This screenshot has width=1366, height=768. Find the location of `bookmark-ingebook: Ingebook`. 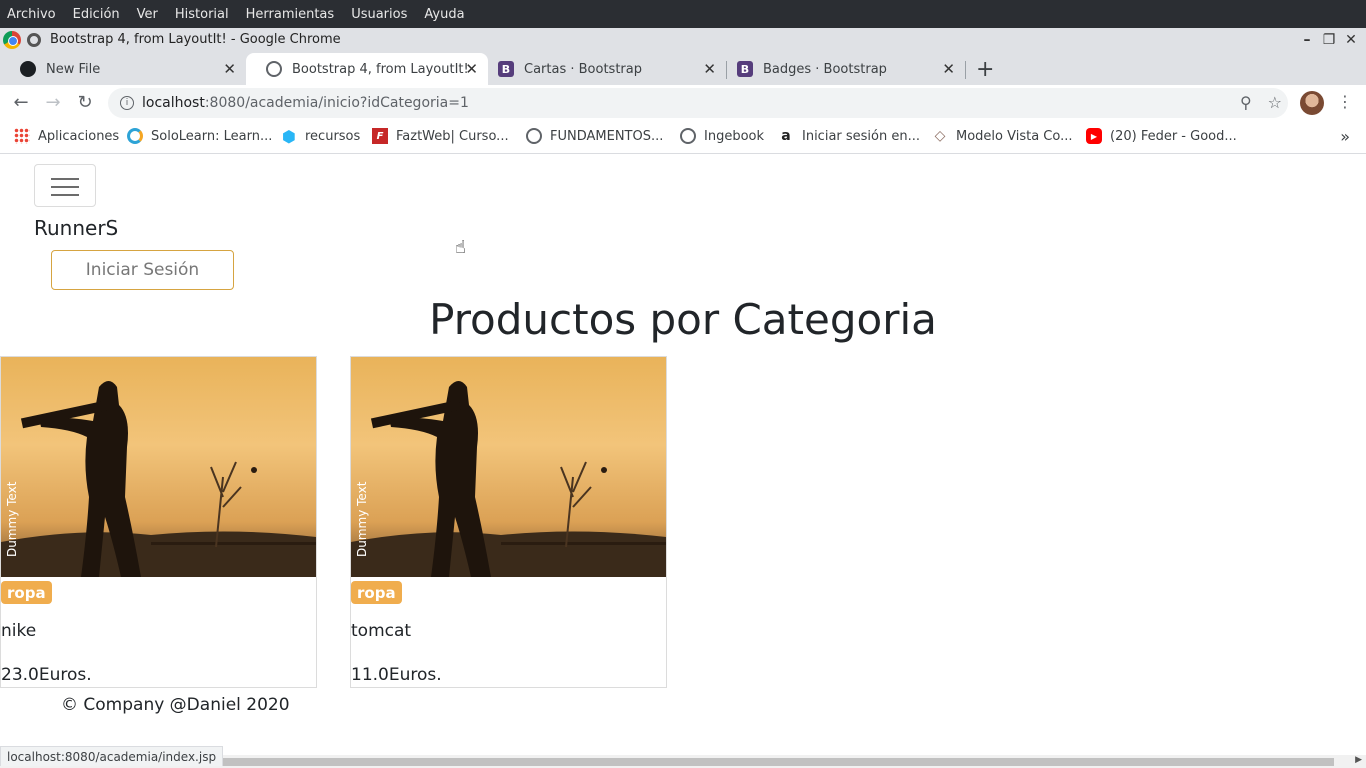

bookmark-ingebook: Ingebook is located at coordinates (722, 136).